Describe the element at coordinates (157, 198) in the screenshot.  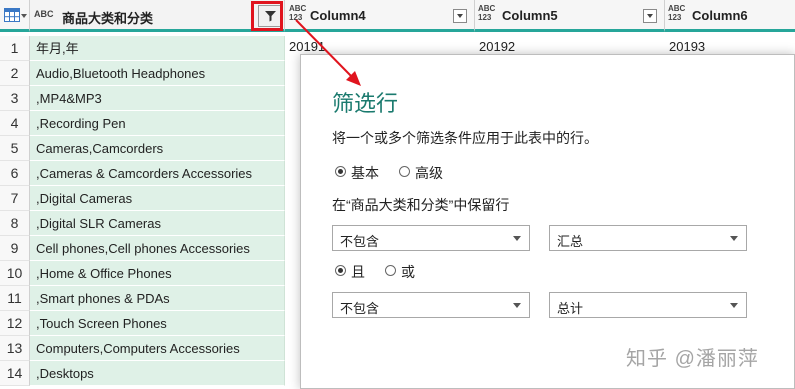
I see `table-cell: ,Digital Cameras` at that location.